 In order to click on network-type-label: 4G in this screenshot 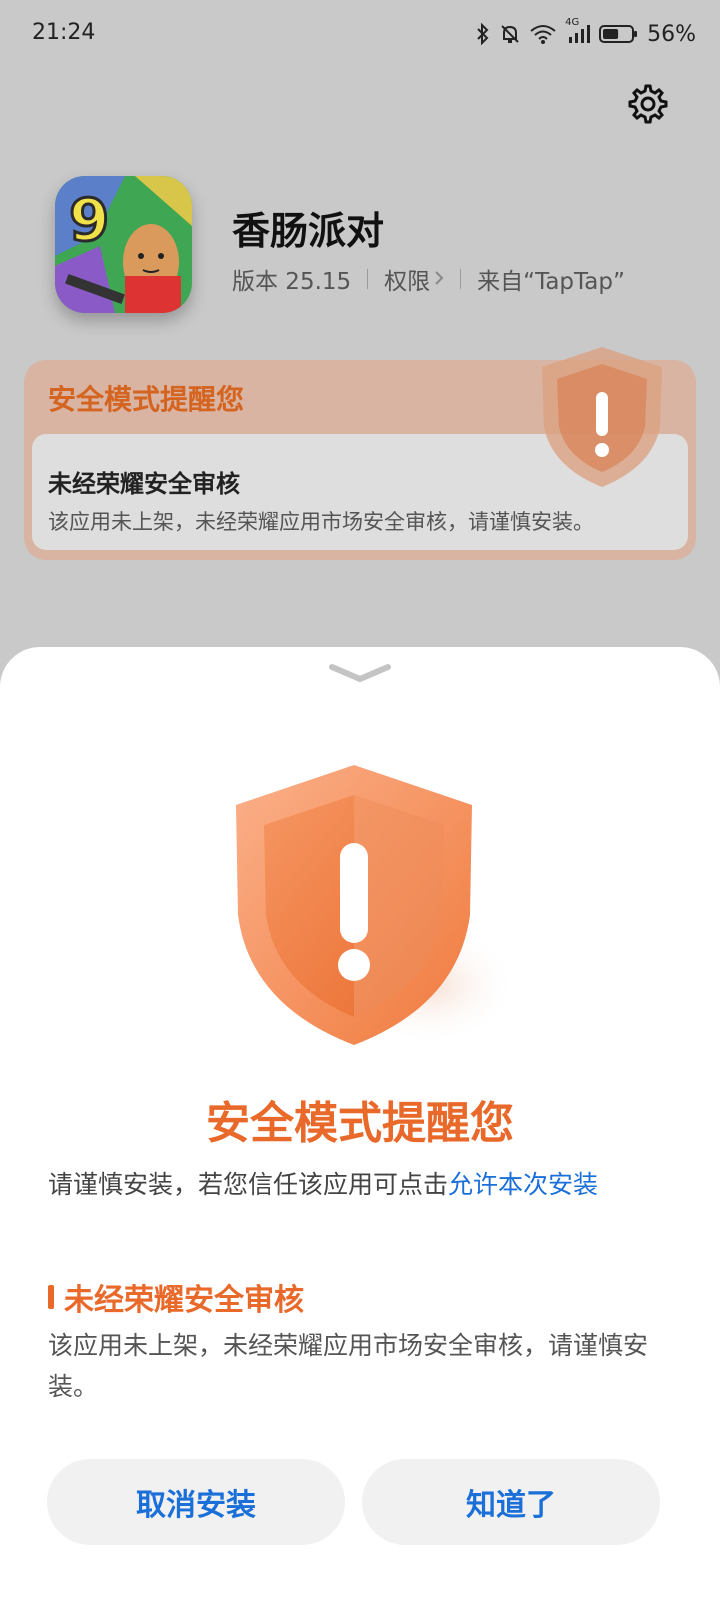, I will do `click(572, 22)`.